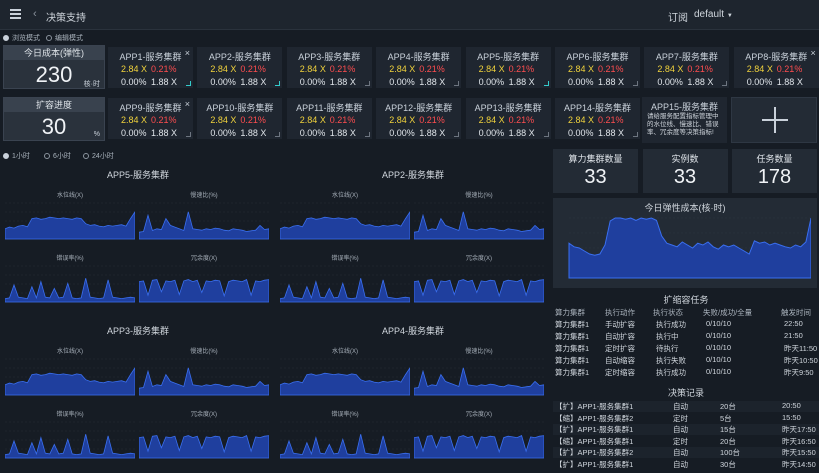 This screenshot has height=473, width=819. Describe the element at coordinates (413, 397) in the screenshot. I see `metric-group: APP4-服务集群 水位线(X) 慢速比(%) 错误率(%) 冗余度(X)` at that location.